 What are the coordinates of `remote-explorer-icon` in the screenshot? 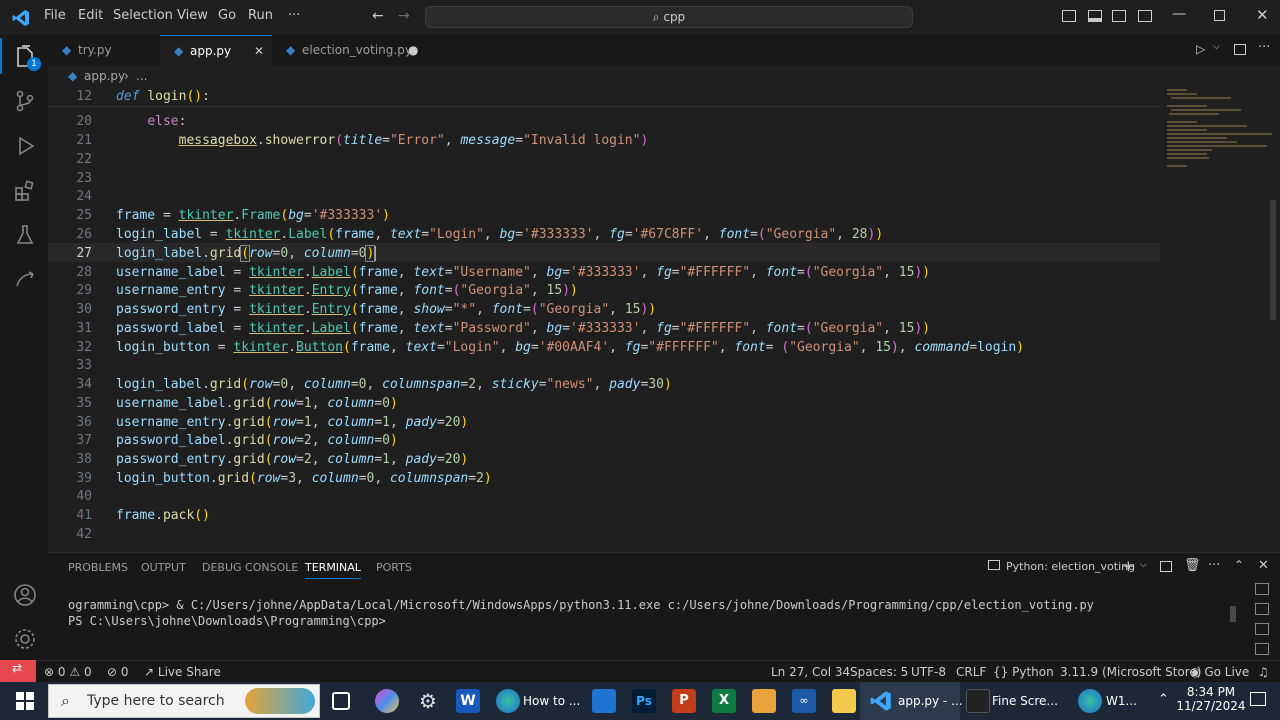 It's located at (25, 281).